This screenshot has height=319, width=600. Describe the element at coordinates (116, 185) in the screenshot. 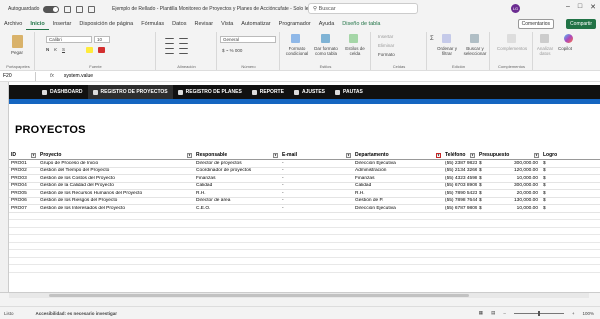

I see `cell-proyecto: Gestión de la Calidad del Proyecto` at that location.